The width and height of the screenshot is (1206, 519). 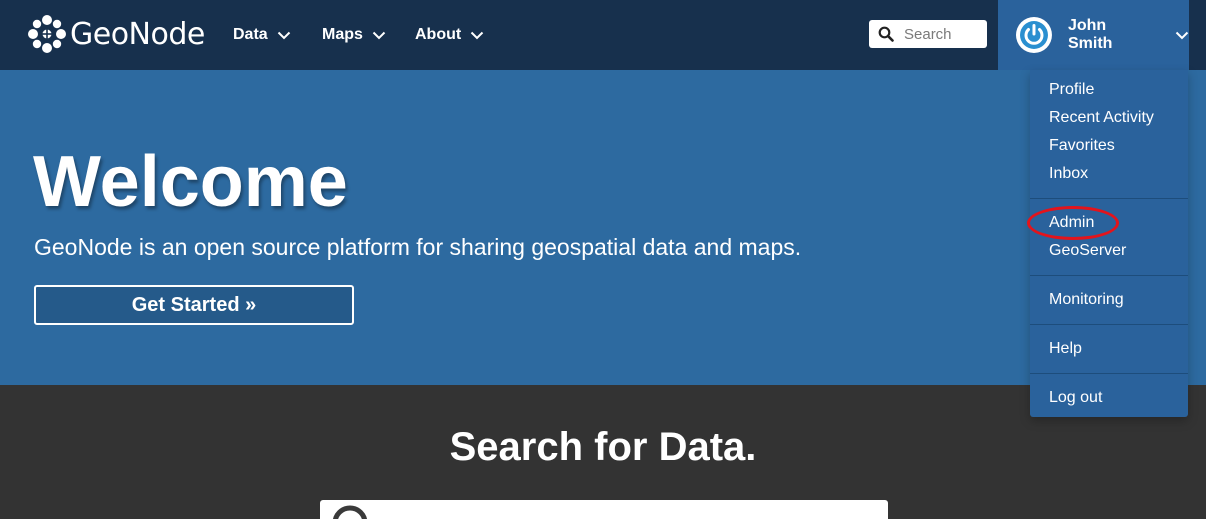 I want to click on nav-data-label: Data, so click(x=250, y=34).